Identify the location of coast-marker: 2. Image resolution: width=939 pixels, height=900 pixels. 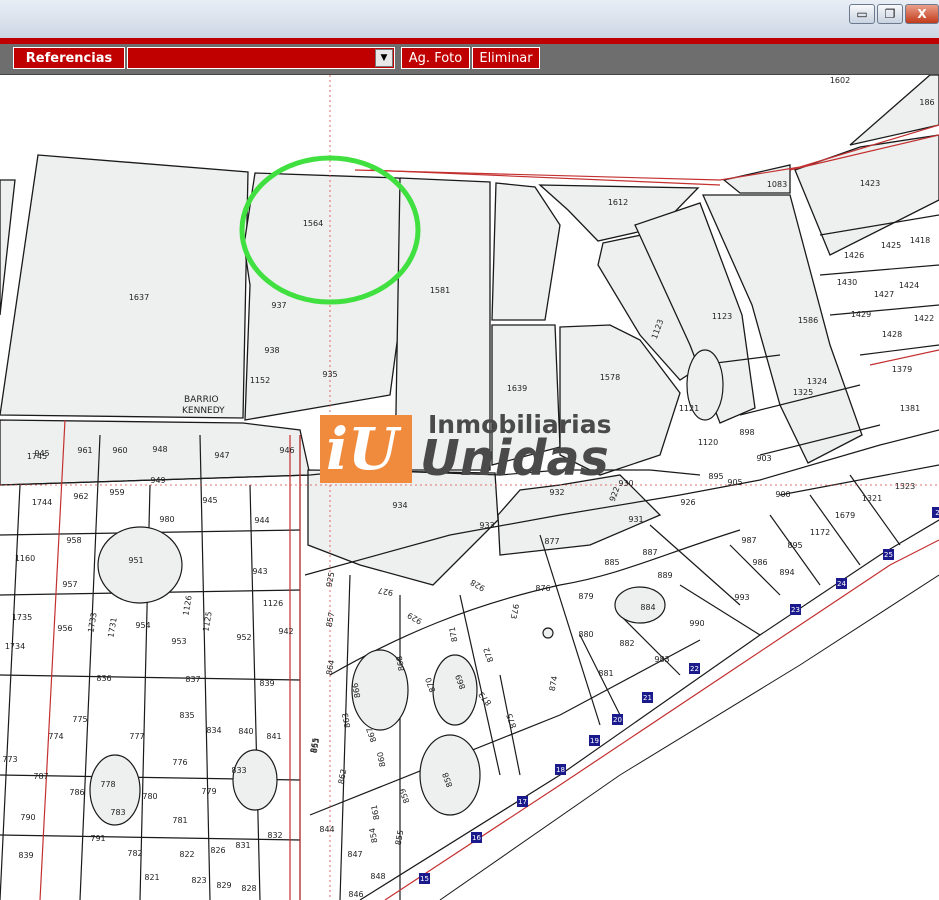
(935, 512).